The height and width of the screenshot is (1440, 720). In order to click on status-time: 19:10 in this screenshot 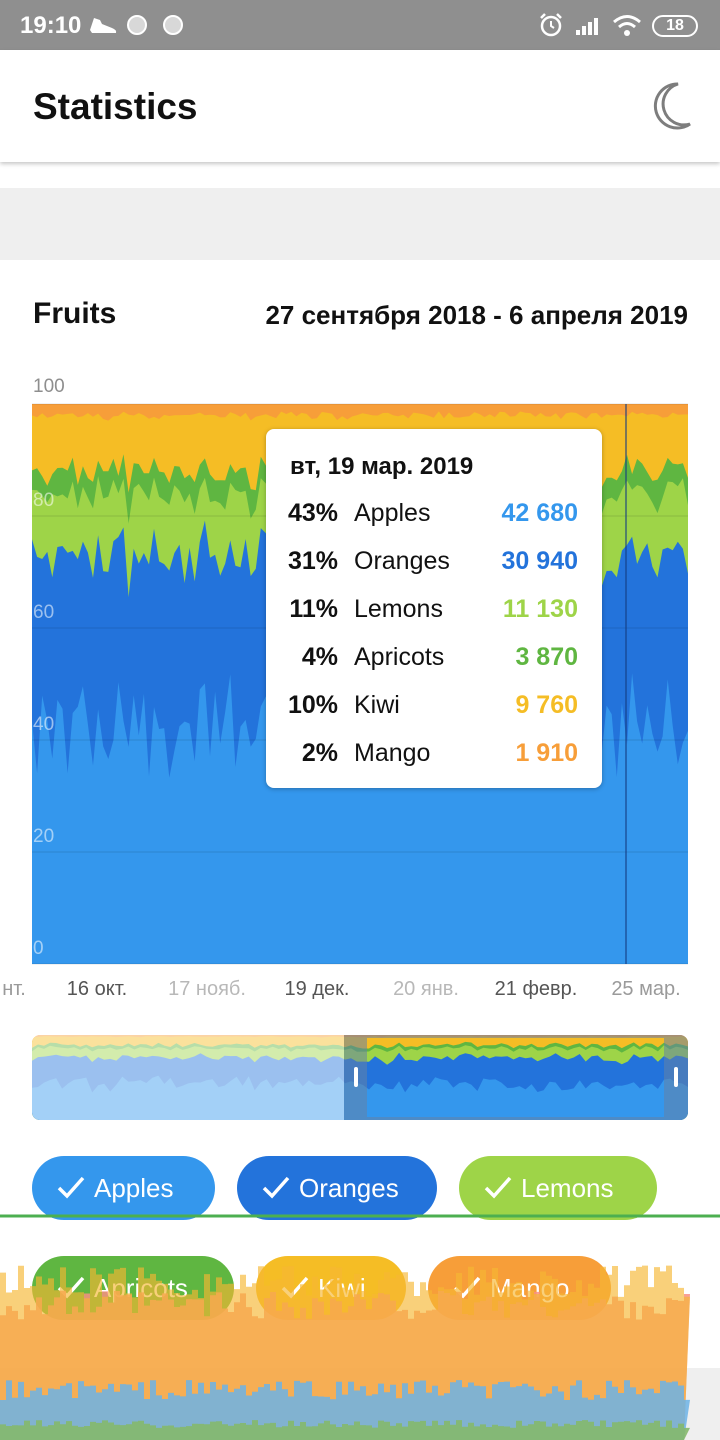, I will do `click(51, 25)`.